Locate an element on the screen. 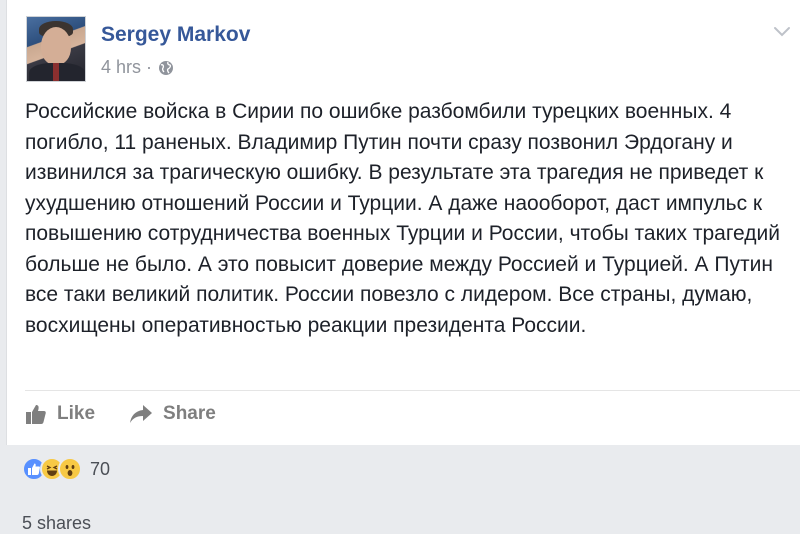 The image size is (800, 534). shares-count: 5 shares is located at coordinates (56, 523).